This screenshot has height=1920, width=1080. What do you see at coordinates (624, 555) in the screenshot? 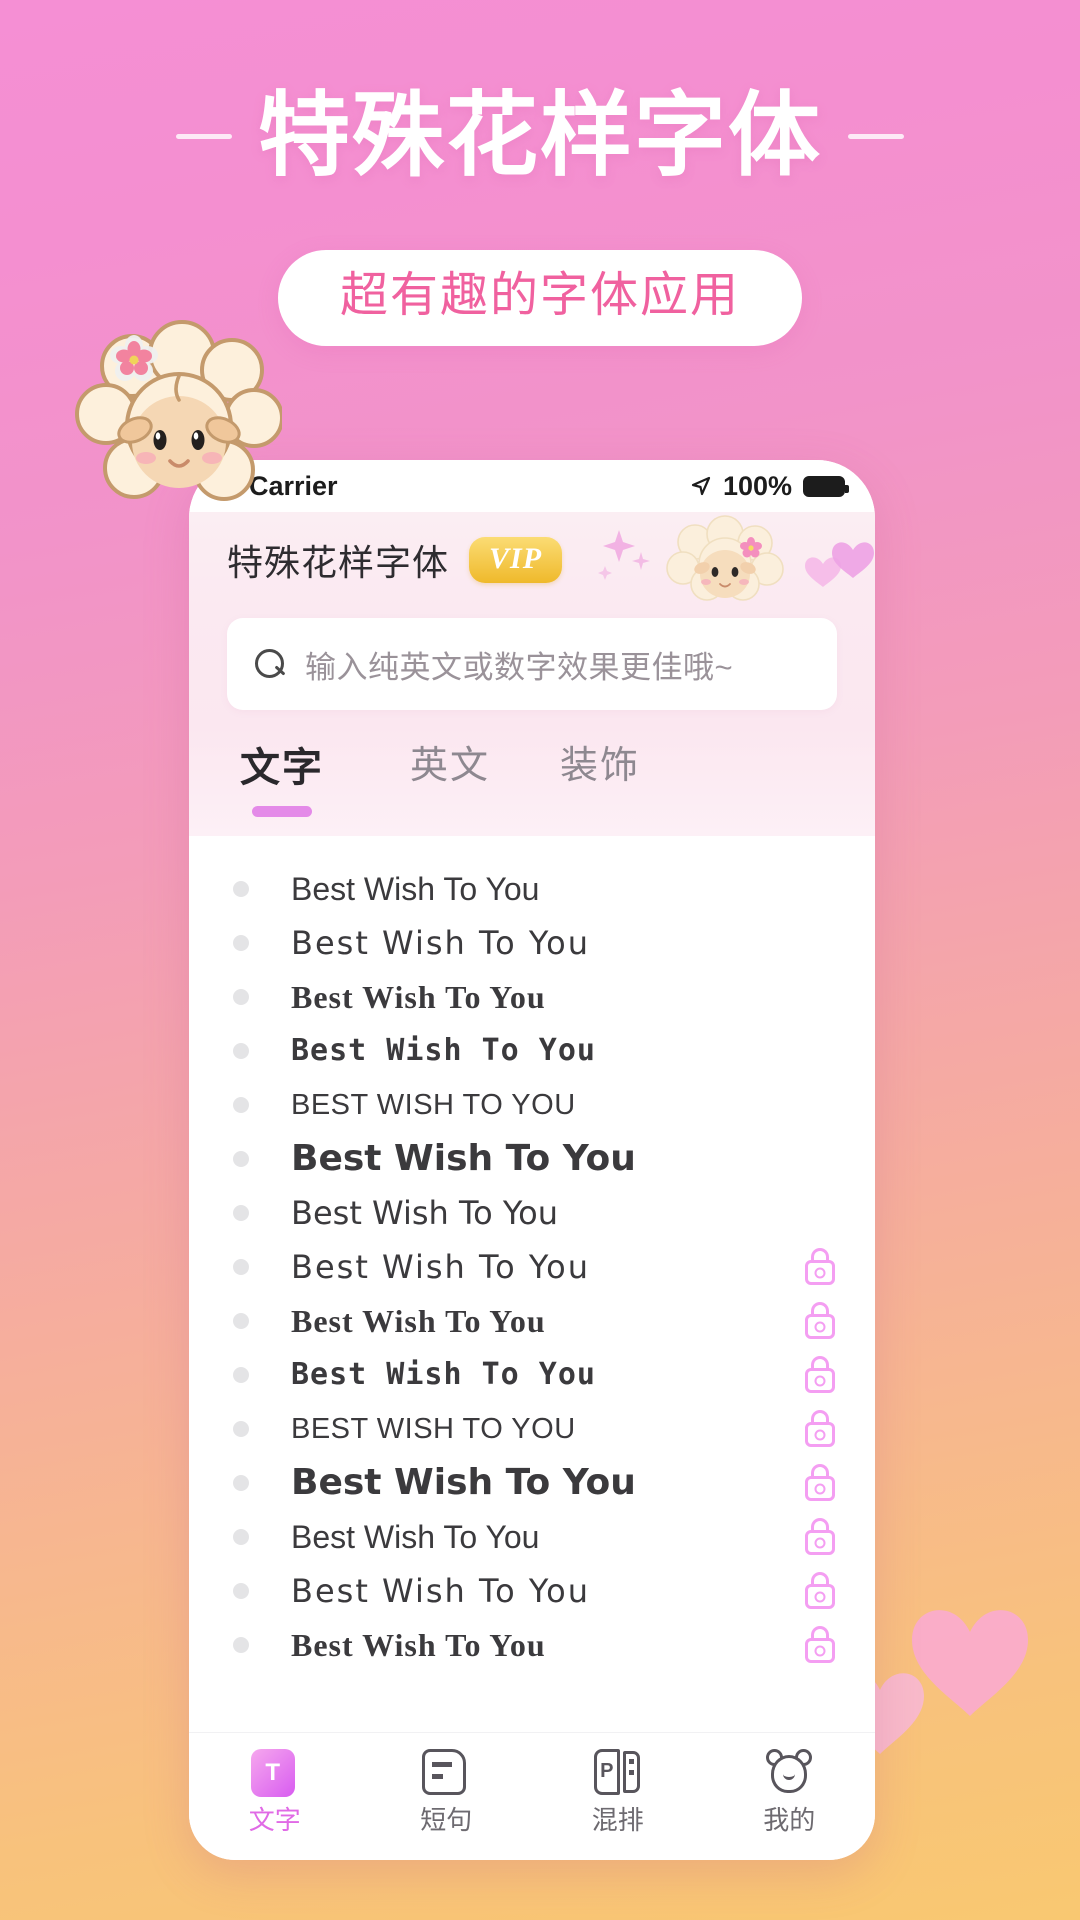
I see `sparkle-icon` at bounding box center [624, 555].